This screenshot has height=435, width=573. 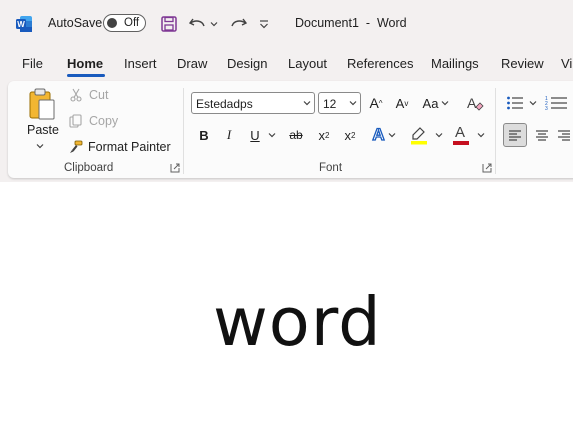 I want to click on copy-button: Copy, so click(x=93, y=121).